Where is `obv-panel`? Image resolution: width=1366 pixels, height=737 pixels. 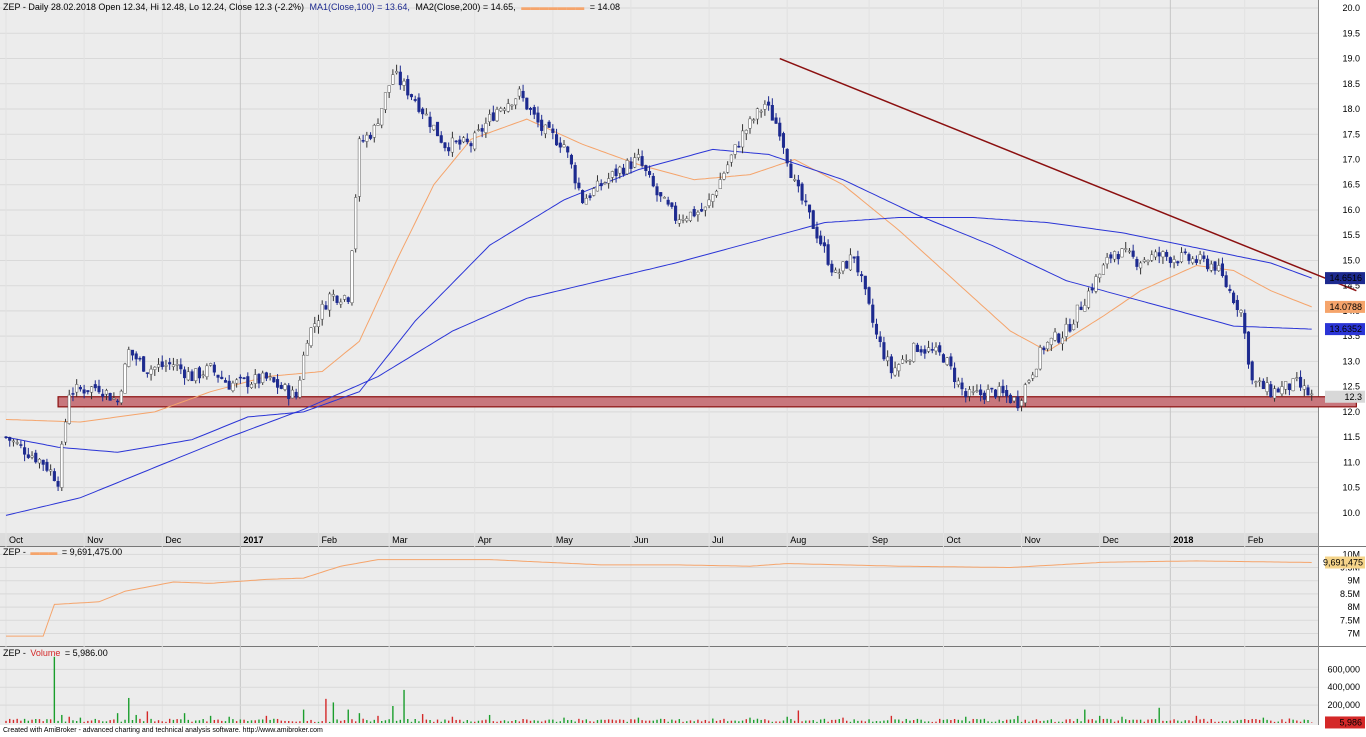 obv-panel is located at coordinates (659, 596).